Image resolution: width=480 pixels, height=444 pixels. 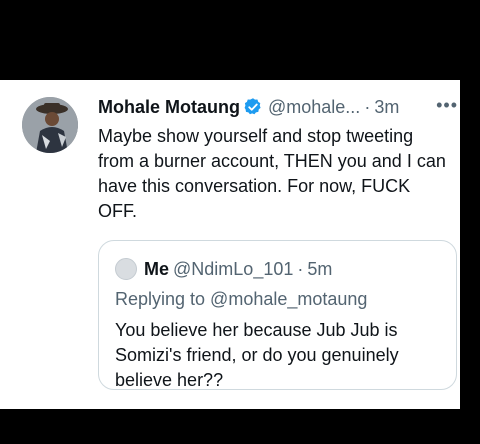 I want to click on tweet-header: Mohale Motaung @mohale... · 3m •••, so click(x=278, y=108).